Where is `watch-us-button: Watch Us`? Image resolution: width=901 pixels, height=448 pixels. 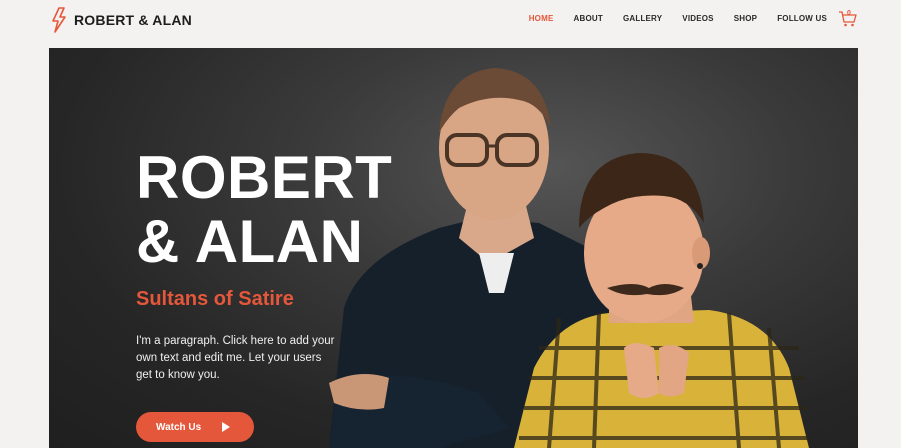 watch-us-button: Watch Us is located at coordinates (195, 427).